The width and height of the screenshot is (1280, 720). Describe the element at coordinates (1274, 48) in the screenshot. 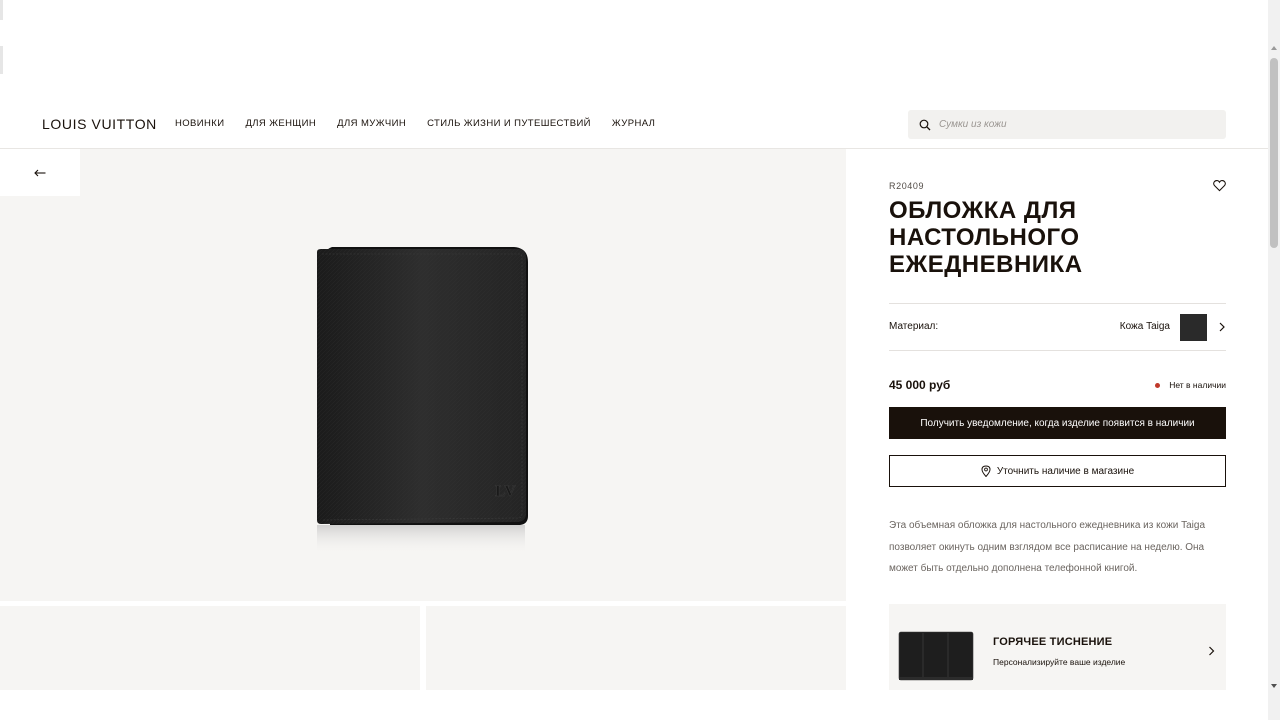

I see `scroll-up-icon` at that location.